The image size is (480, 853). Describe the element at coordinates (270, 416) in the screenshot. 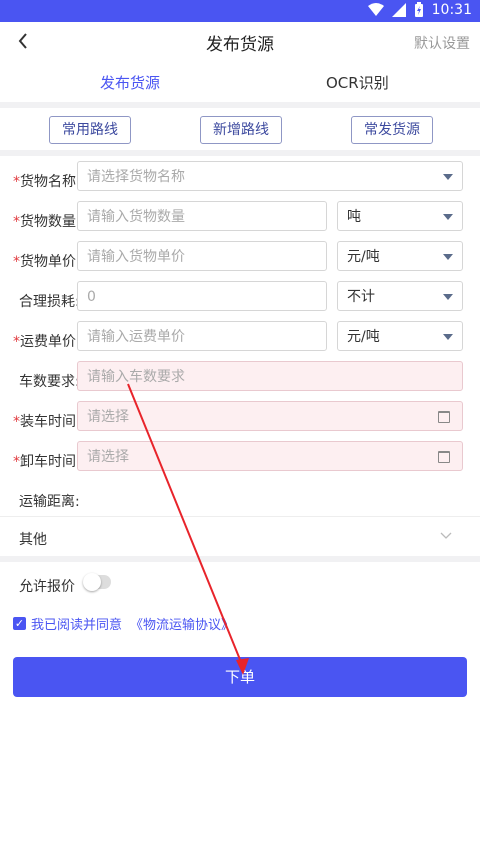

I see `load-time-picker: 请选择` at that location.